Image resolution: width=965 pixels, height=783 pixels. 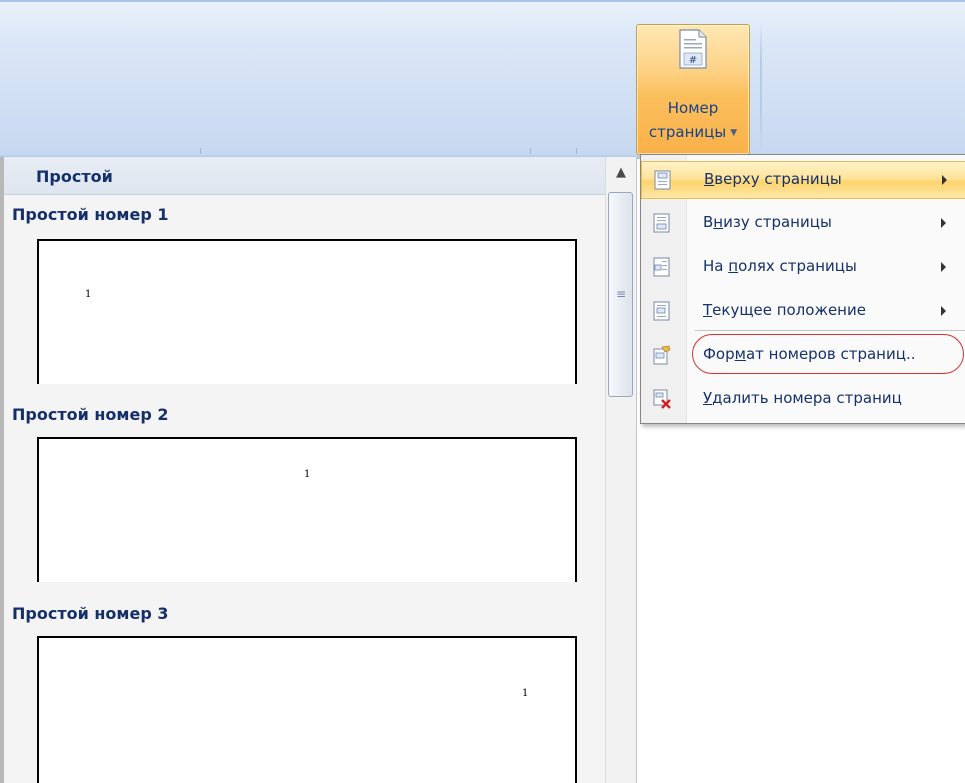 I want to click on menu-item-label: Удалить номера страниц, so click(x=802, y=398).